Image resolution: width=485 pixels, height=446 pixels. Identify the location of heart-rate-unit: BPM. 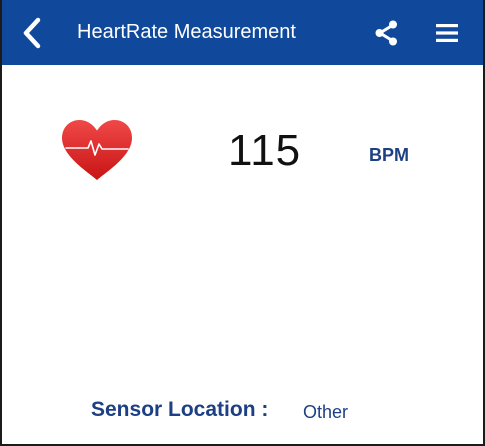
(389, 155).